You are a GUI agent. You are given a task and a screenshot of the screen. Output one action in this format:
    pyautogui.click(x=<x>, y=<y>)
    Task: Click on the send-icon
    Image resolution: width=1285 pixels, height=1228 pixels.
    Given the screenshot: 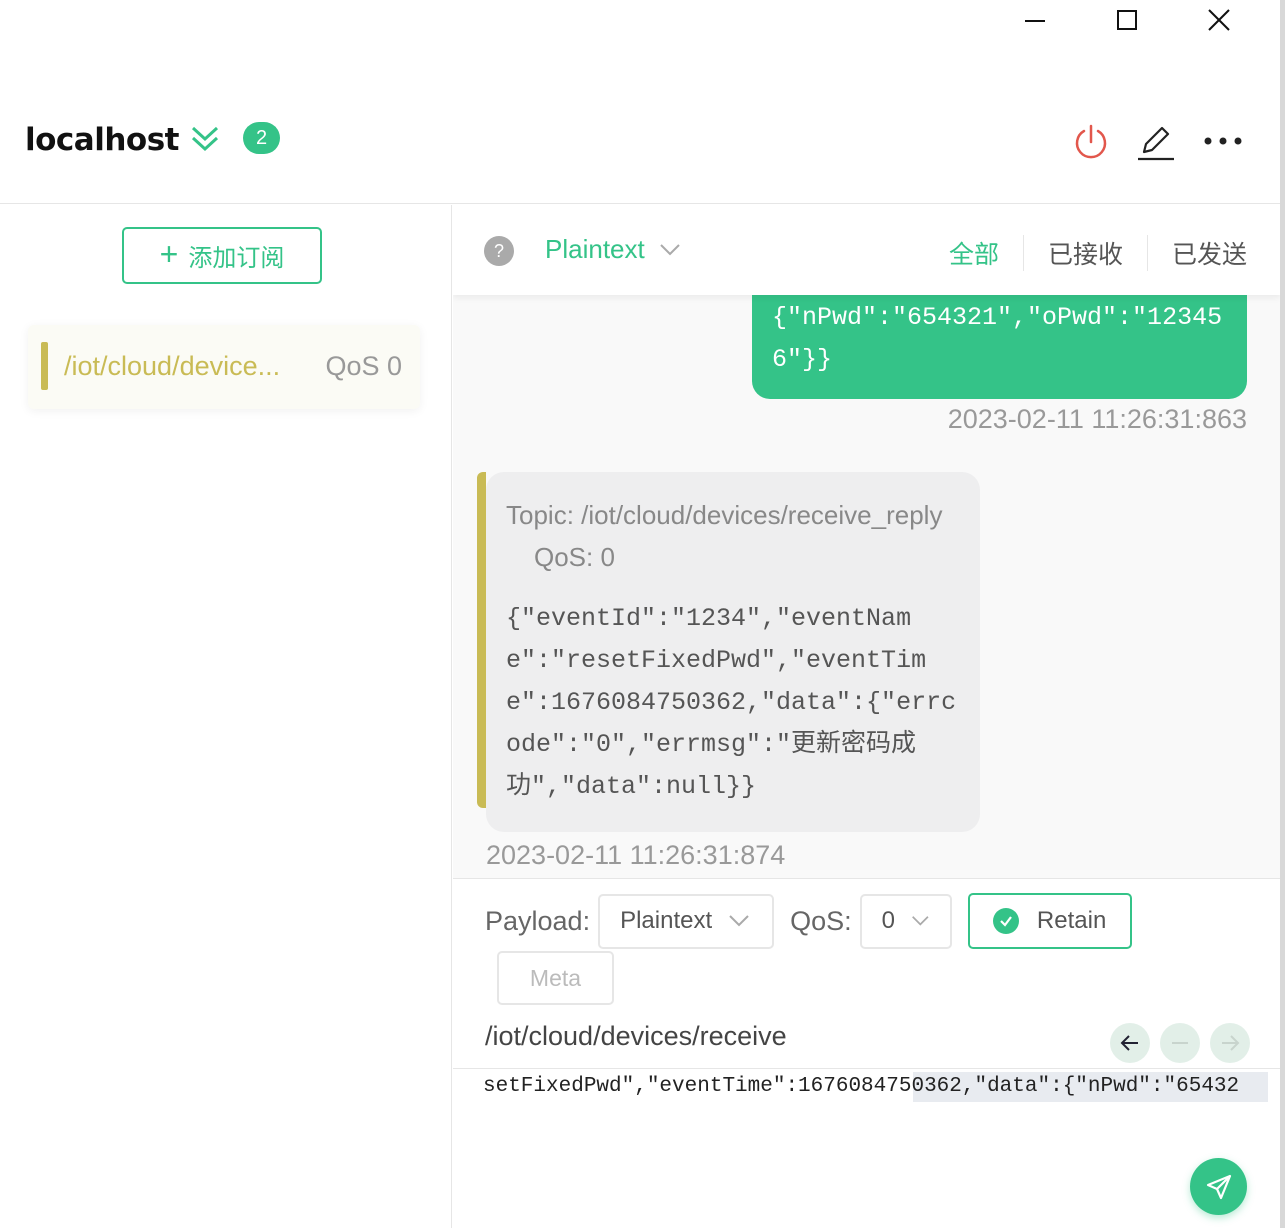 What is the action you would take?
    pyautogui.click(x=1218, y=1186)
    